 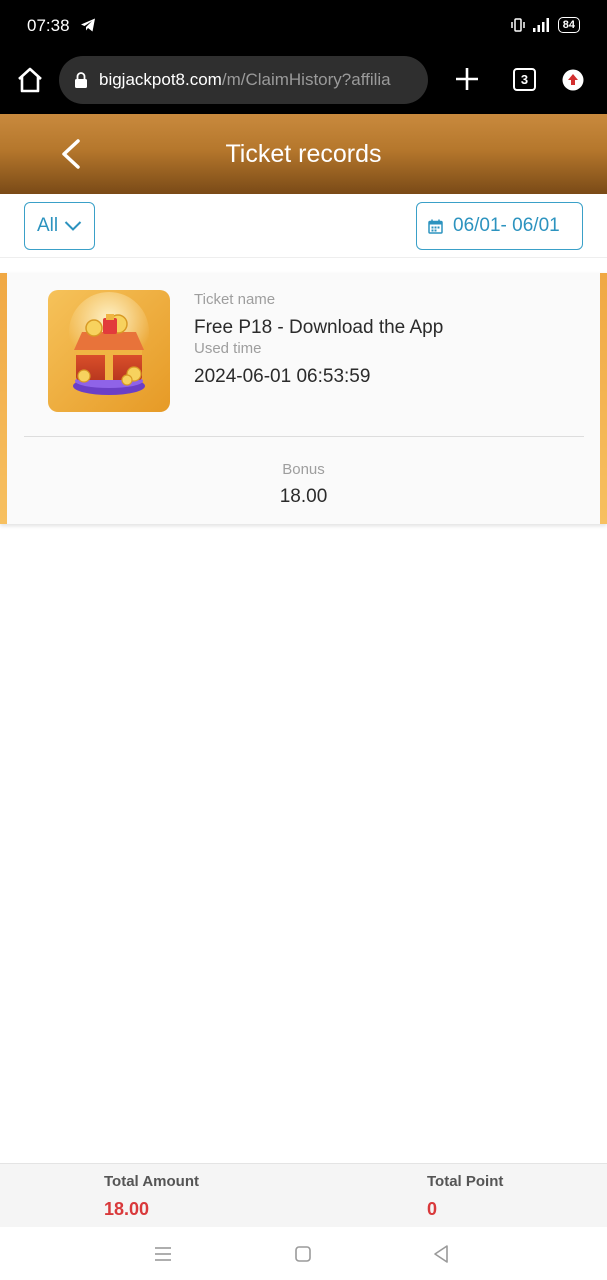 What do you see at coordinates (59, 226) in the screenshot?
I see `type-filter-dropdown: All` at bounding box center [59, 226].